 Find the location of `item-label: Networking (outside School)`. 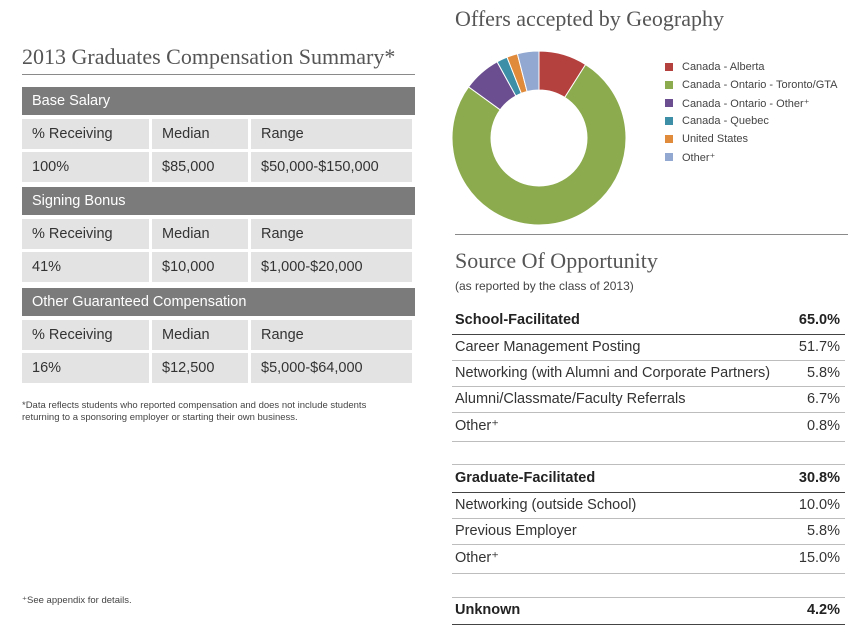

item-label: Networking (outside School) is located at coordinates (546, 505).